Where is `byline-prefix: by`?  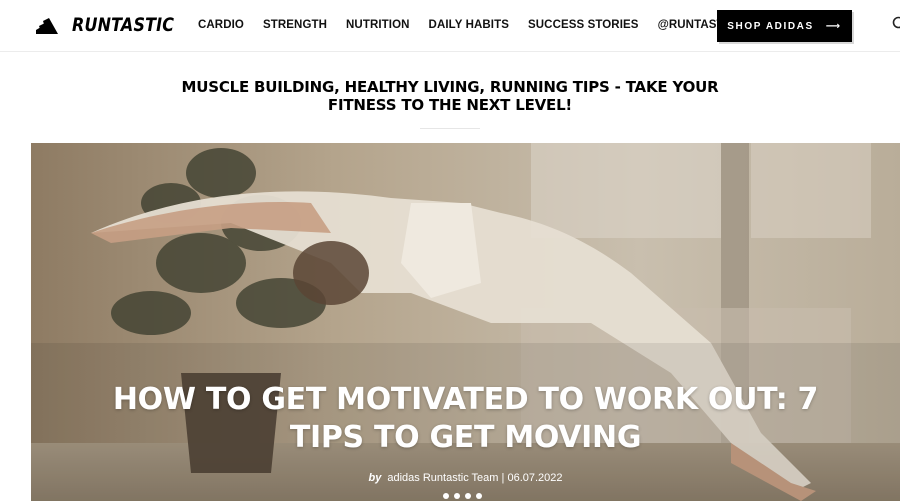
byline-prefix: by is located at coordinates (375, 478).